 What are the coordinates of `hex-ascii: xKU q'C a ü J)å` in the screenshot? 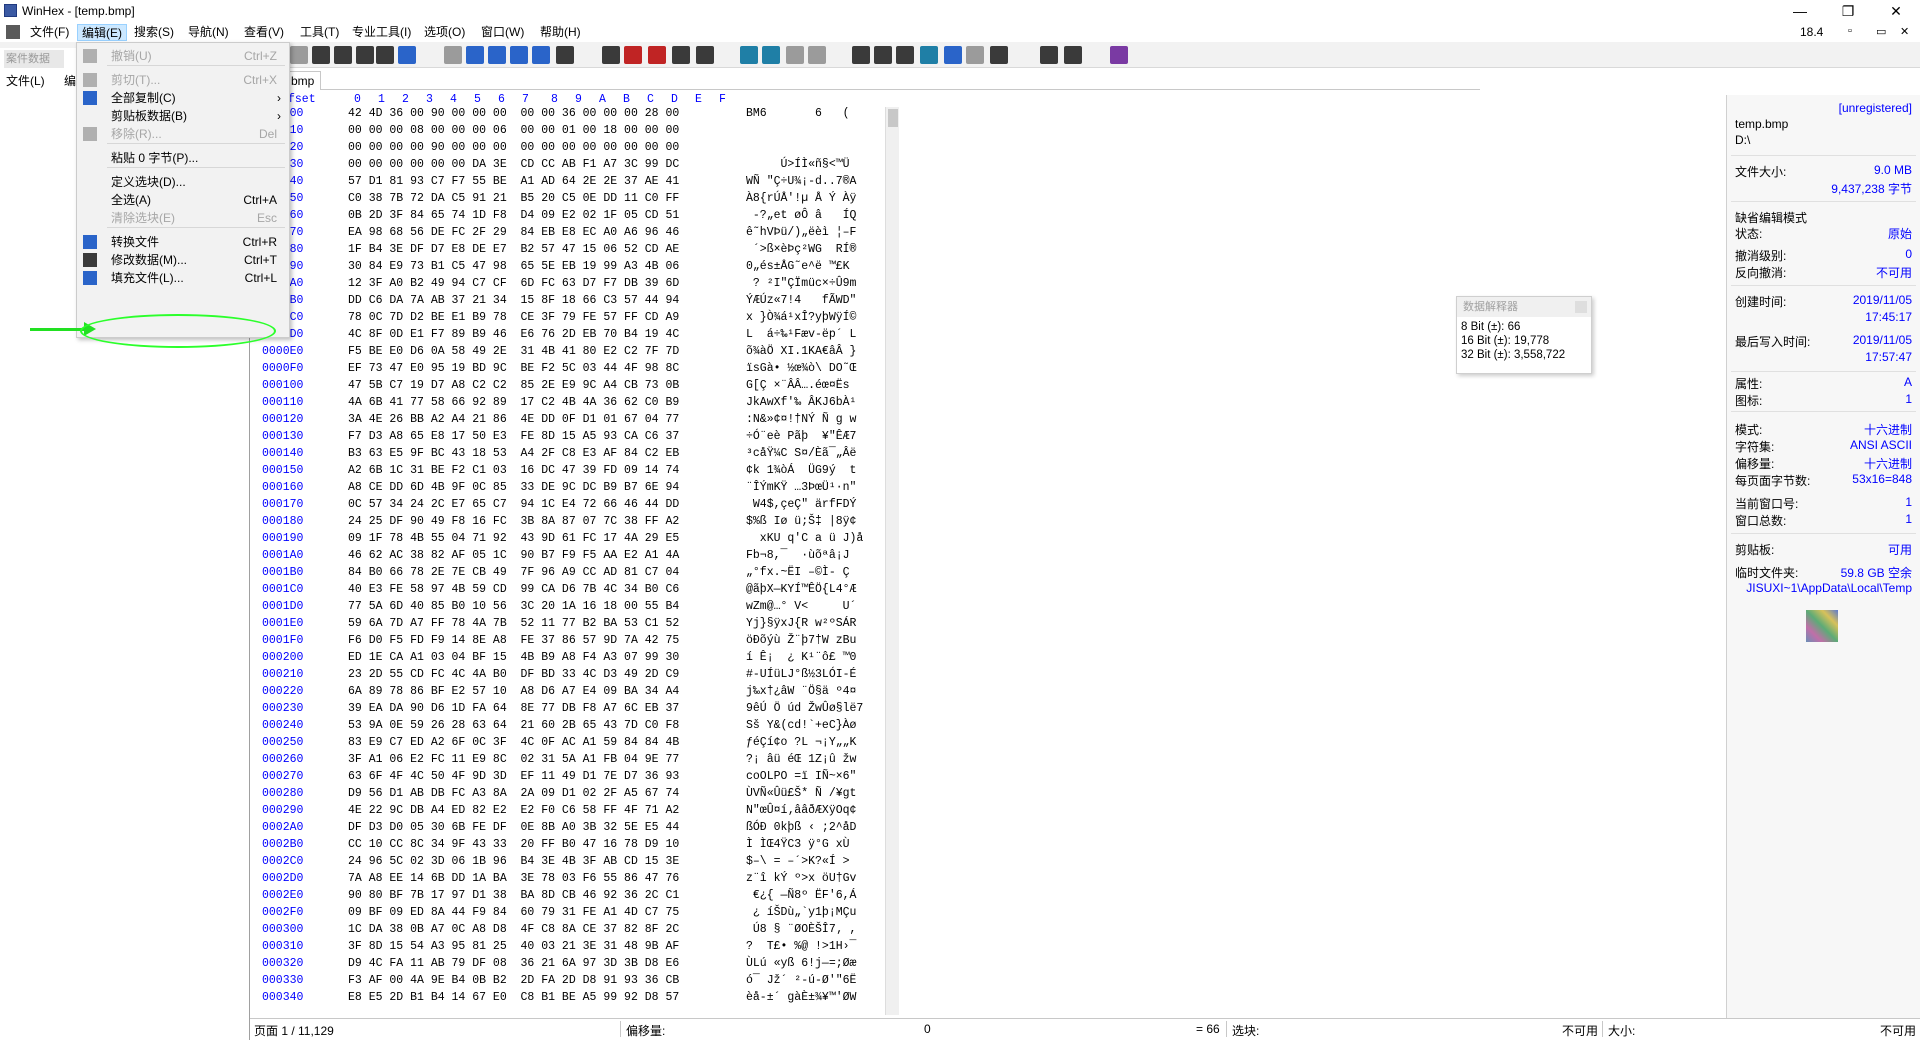 It's located at (805, 538).